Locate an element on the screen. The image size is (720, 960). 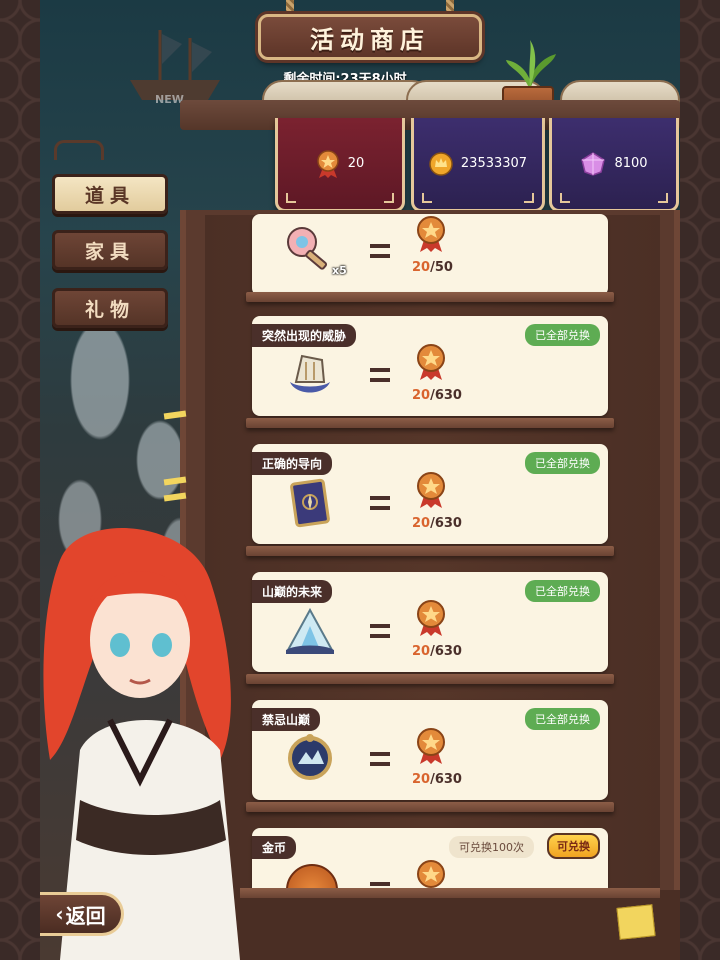
tab-label: 家具 is located at coordinates (109, 251).